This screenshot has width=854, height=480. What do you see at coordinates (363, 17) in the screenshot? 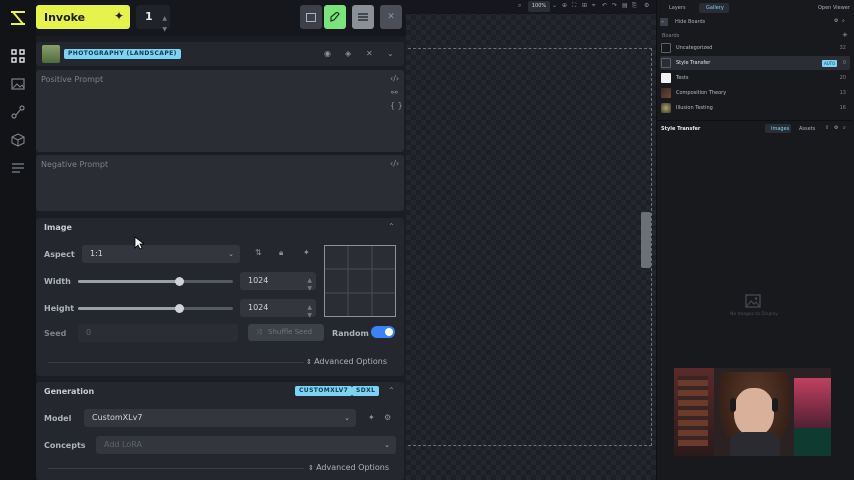
I see `menu-button` at bounding box center [363, 17].